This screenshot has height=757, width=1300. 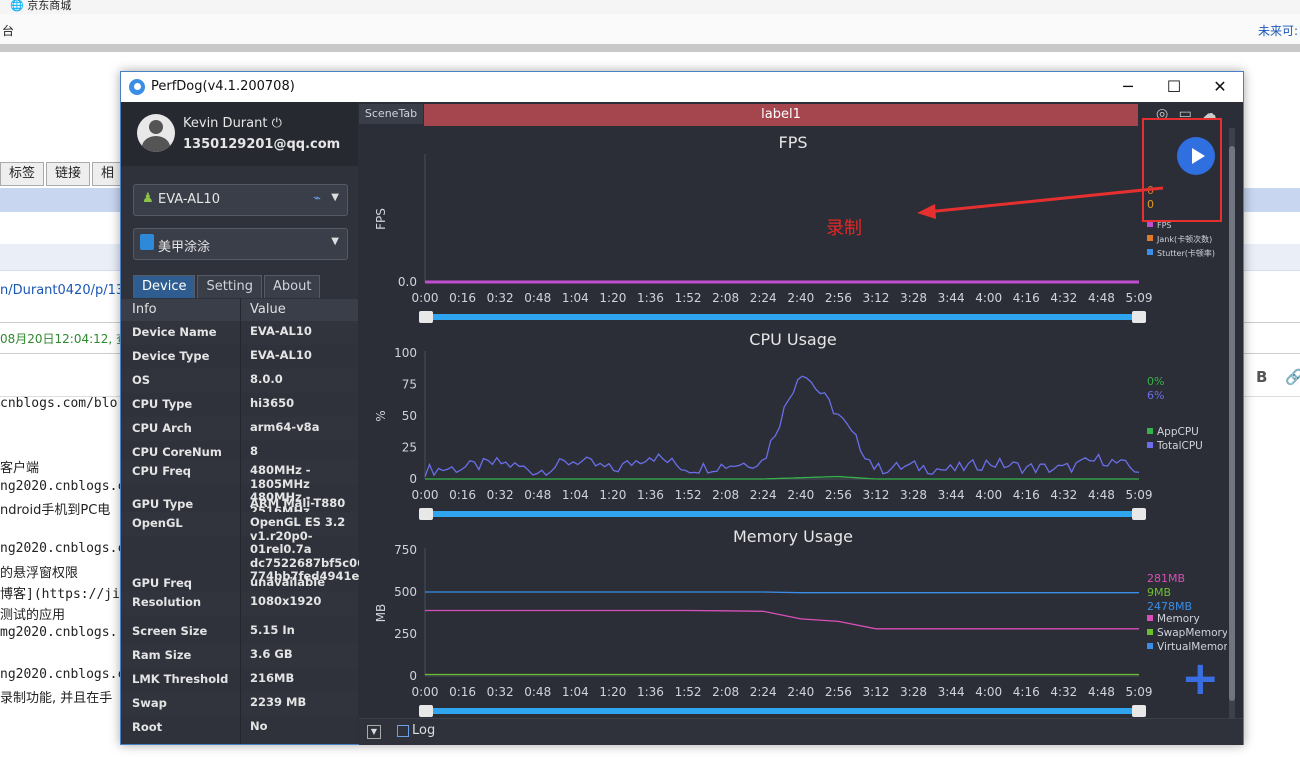 I want to click on title-bar: PerfDog(v4.1.200708) ─ ☐ ✕, so click(x=682, y=87).